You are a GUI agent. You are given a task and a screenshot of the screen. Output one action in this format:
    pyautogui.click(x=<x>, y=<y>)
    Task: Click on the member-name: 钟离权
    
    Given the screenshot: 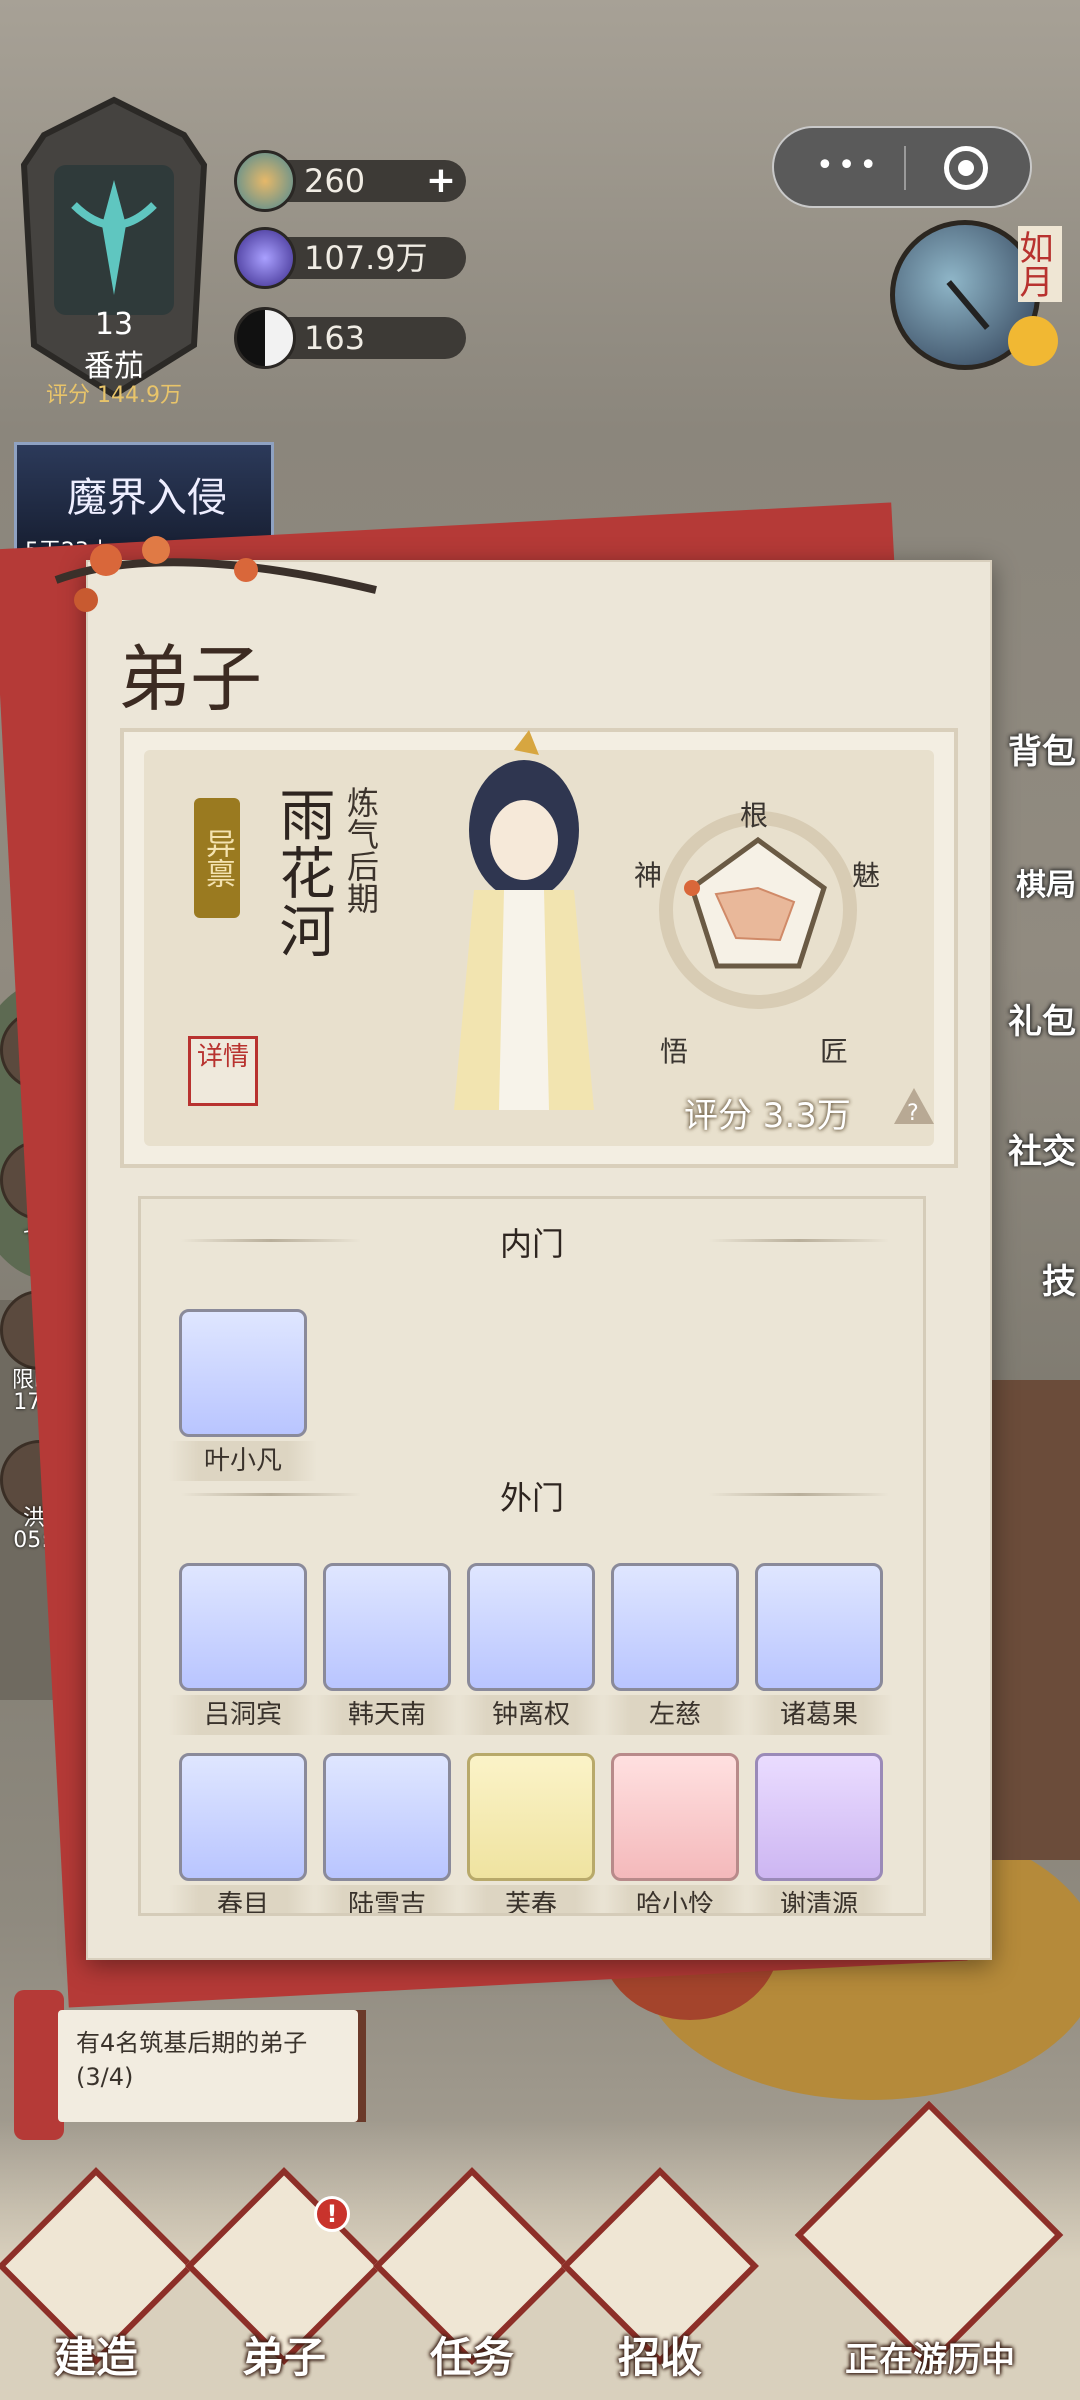 What is the action you would take?
    pyautogui.click(x=531, y=1715)
    